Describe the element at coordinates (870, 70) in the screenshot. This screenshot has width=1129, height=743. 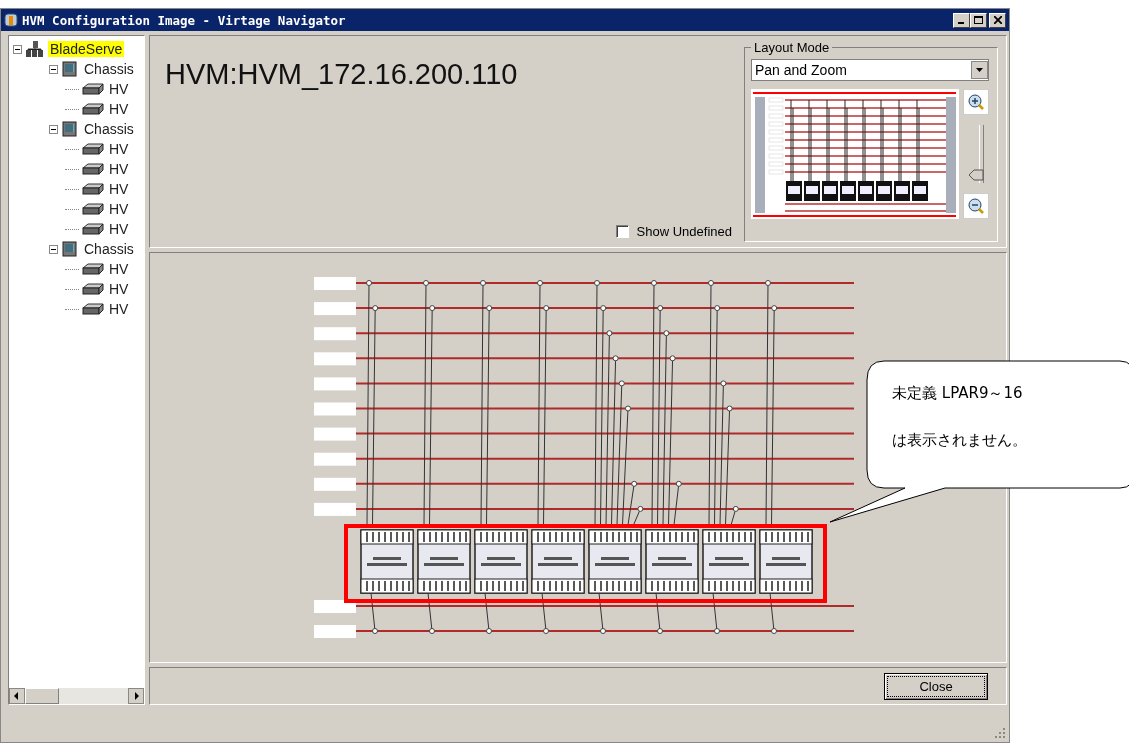
I see `layout-mode-dropdown: Pan and Zoom` at that location.